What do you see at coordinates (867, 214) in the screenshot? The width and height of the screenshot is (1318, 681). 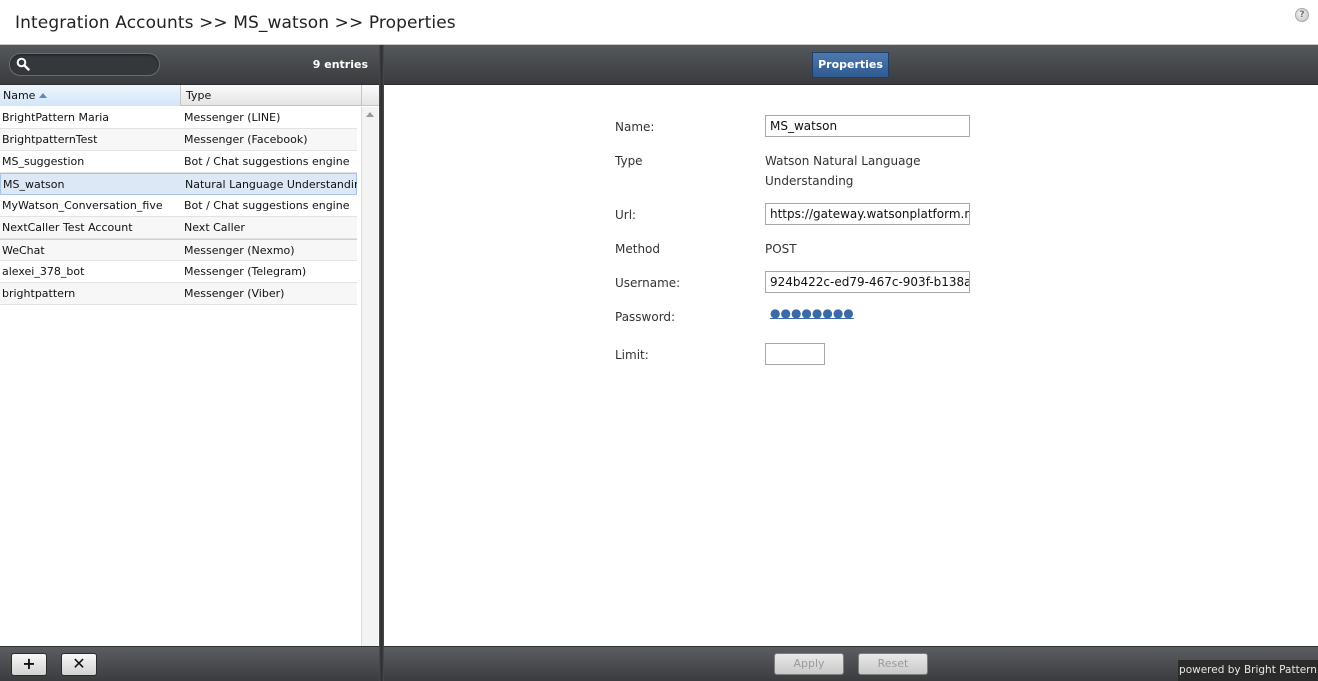 I see `url-input: https://gateway.watsonplatform.net/` at bounding box center [867, 214].